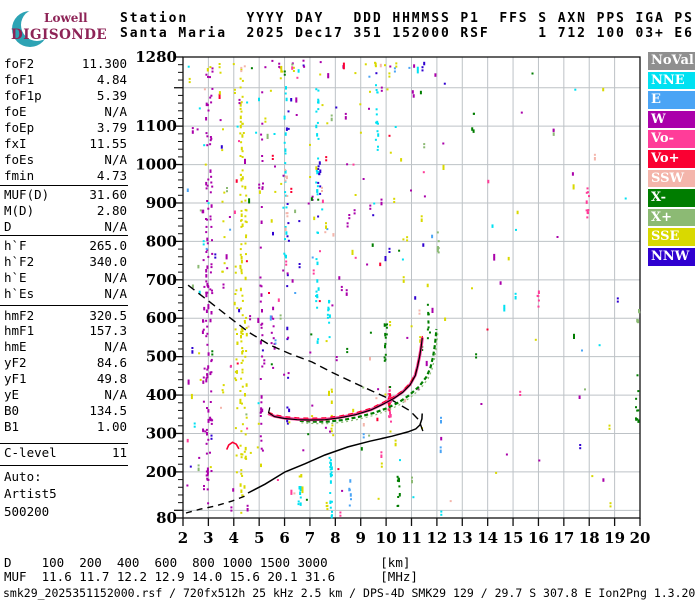  I want to click on svg-text: 8, so click(335, 538).